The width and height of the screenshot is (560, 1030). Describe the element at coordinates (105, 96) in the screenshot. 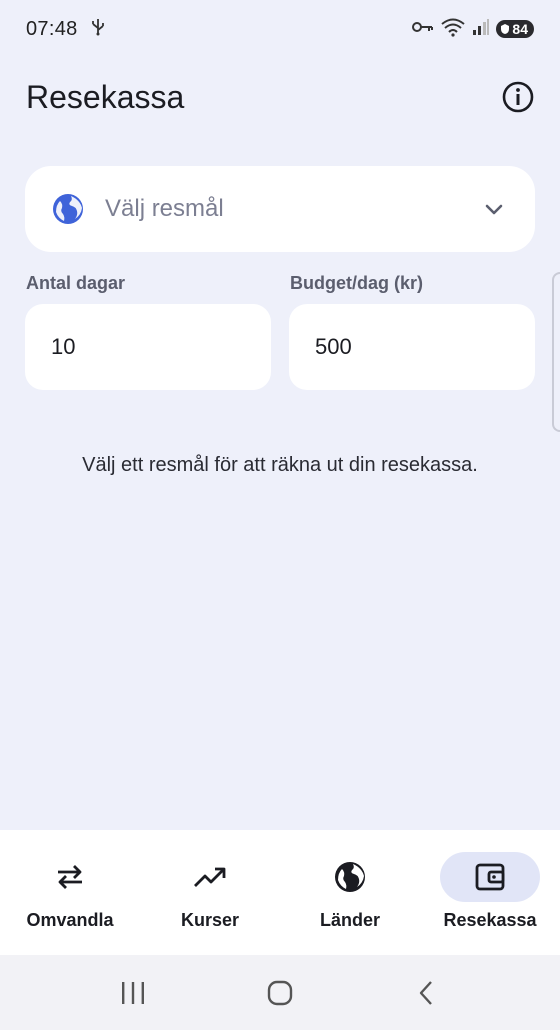

I see `page-title: Resekassa` at that location.